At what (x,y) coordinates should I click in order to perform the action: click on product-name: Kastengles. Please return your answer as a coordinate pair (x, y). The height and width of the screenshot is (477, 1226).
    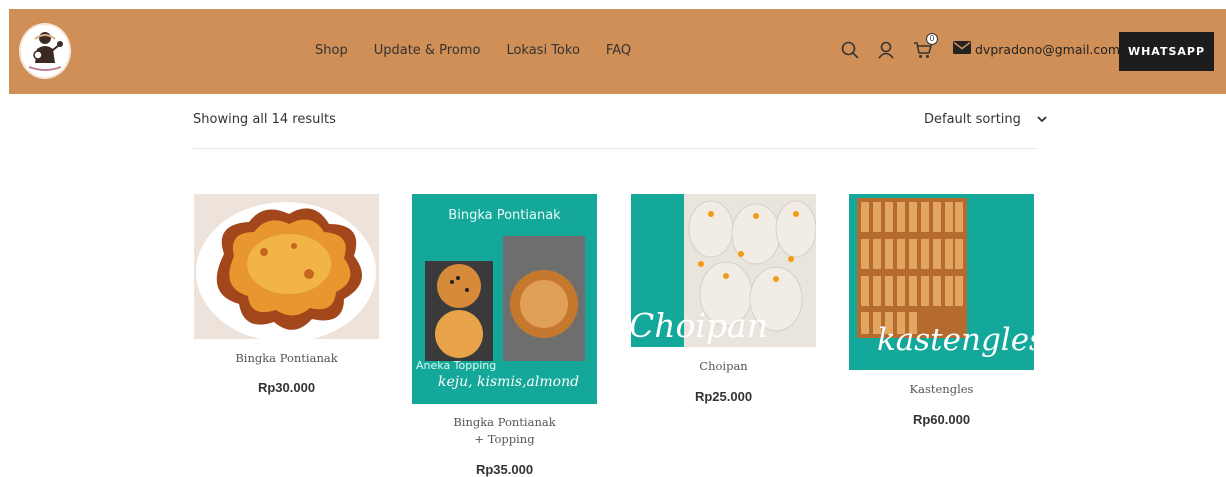
    Looking at the image, I should click on (941, 389).